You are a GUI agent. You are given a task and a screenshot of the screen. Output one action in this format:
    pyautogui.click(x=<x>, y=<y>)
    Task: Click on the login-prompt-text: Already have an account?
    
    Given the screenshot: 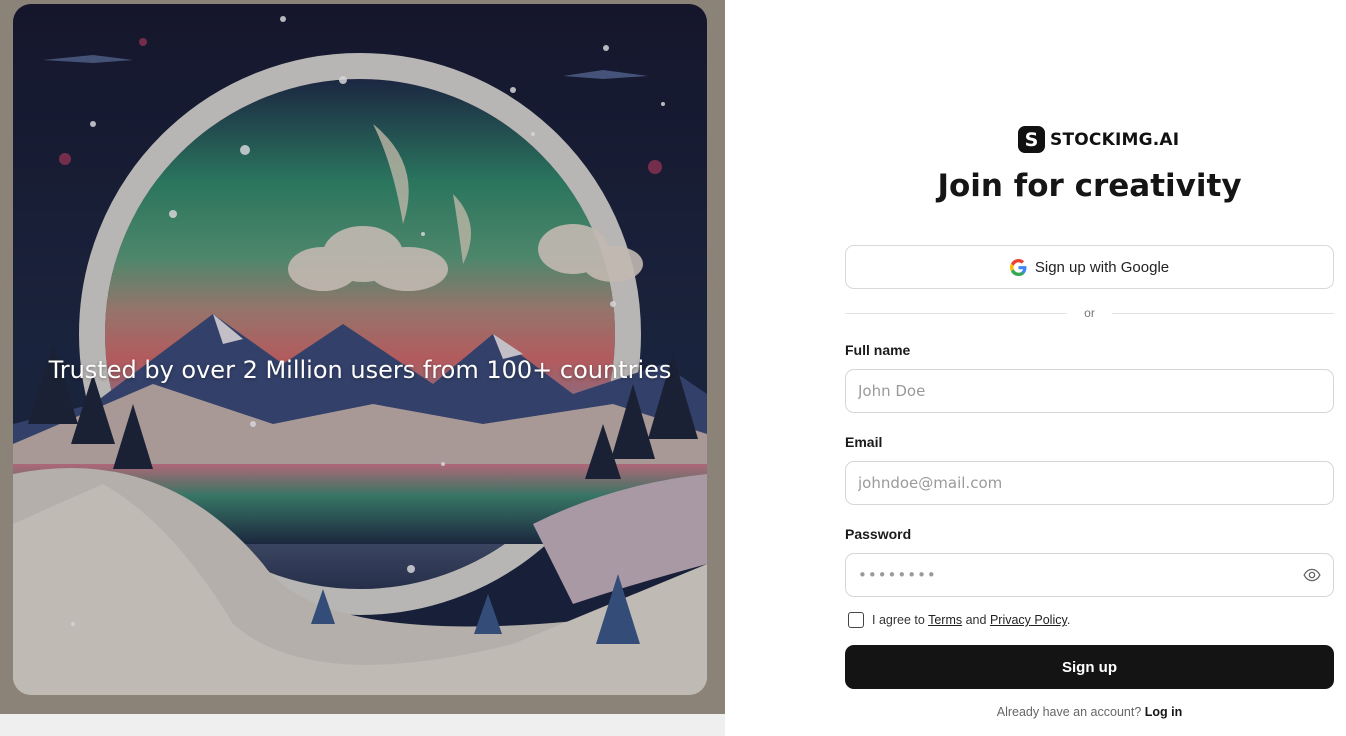 What is the action you would take?
    pyautogui.click(x=1069, y=712)
    